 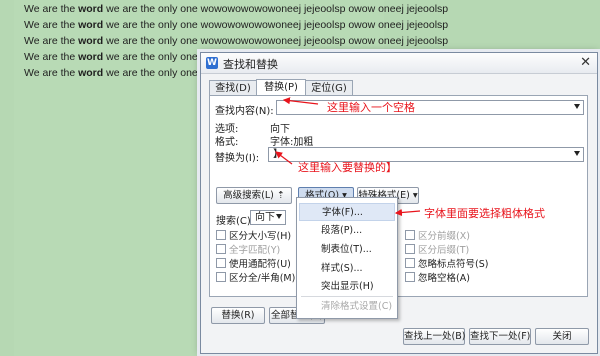 I want to click on annotation-arrows, so click(x=348, y=157).